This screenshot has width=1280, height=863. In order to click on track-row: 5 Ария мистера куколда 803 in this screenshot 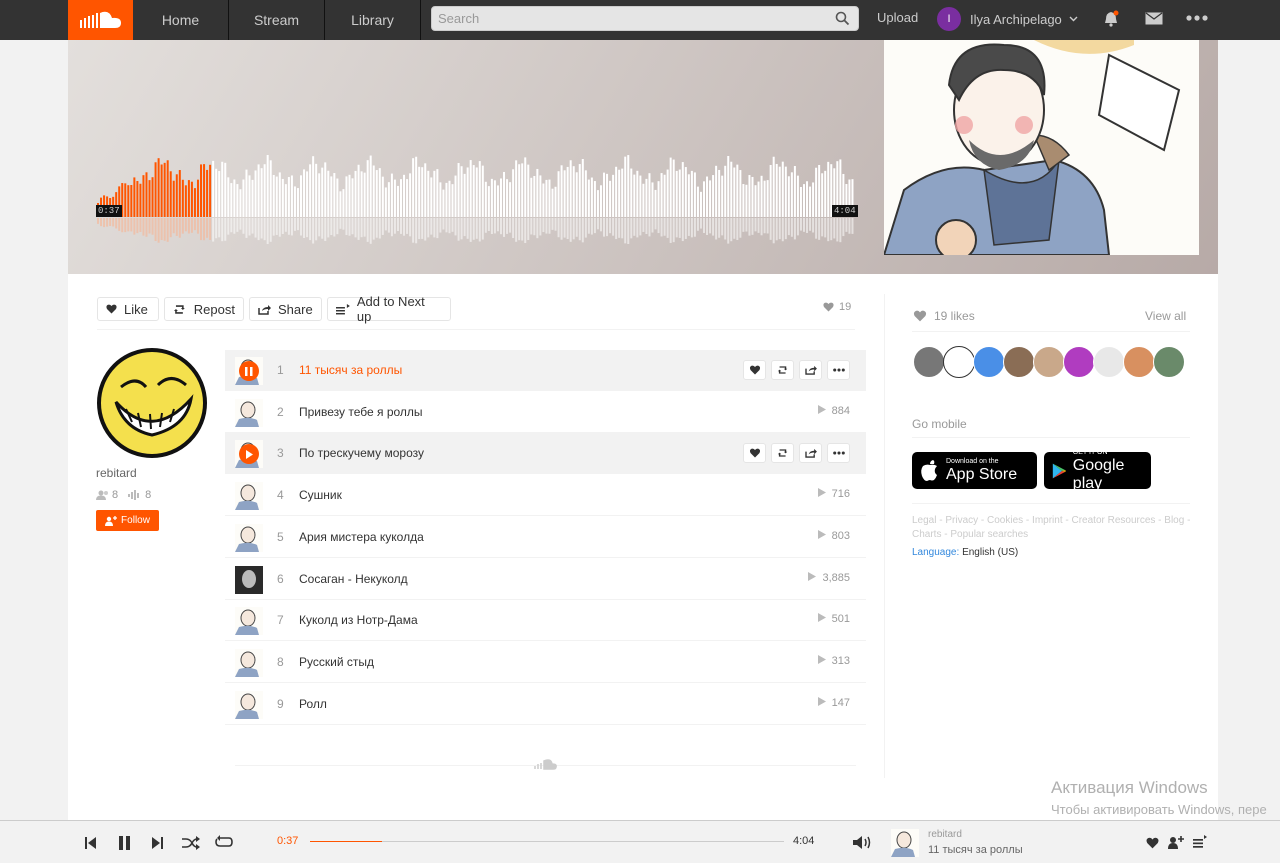, I will do `click(545, 537)`.